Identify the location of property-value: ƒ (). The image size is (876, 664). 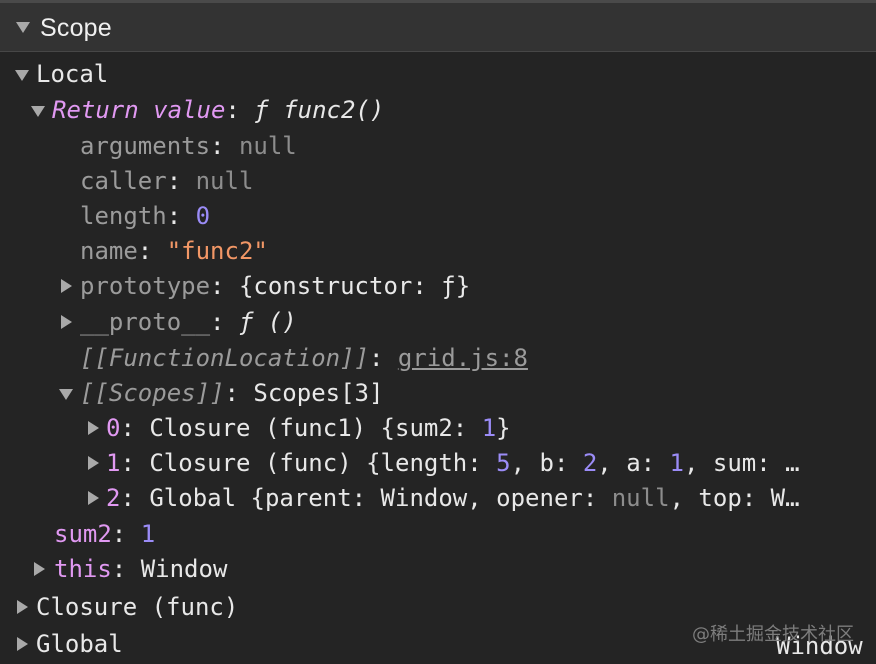
(267, 322).